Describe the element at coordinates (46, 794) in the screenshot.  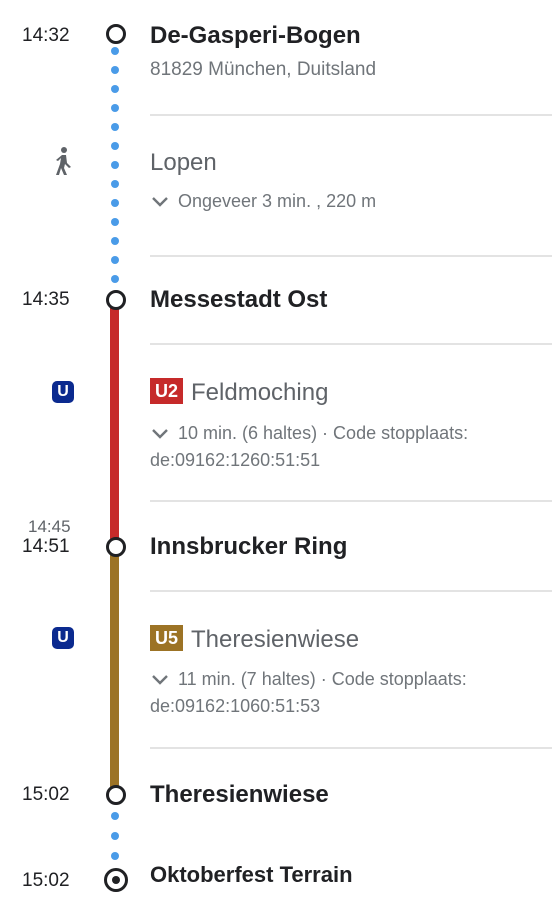
I see `stop3-time: 15:02` at that location.